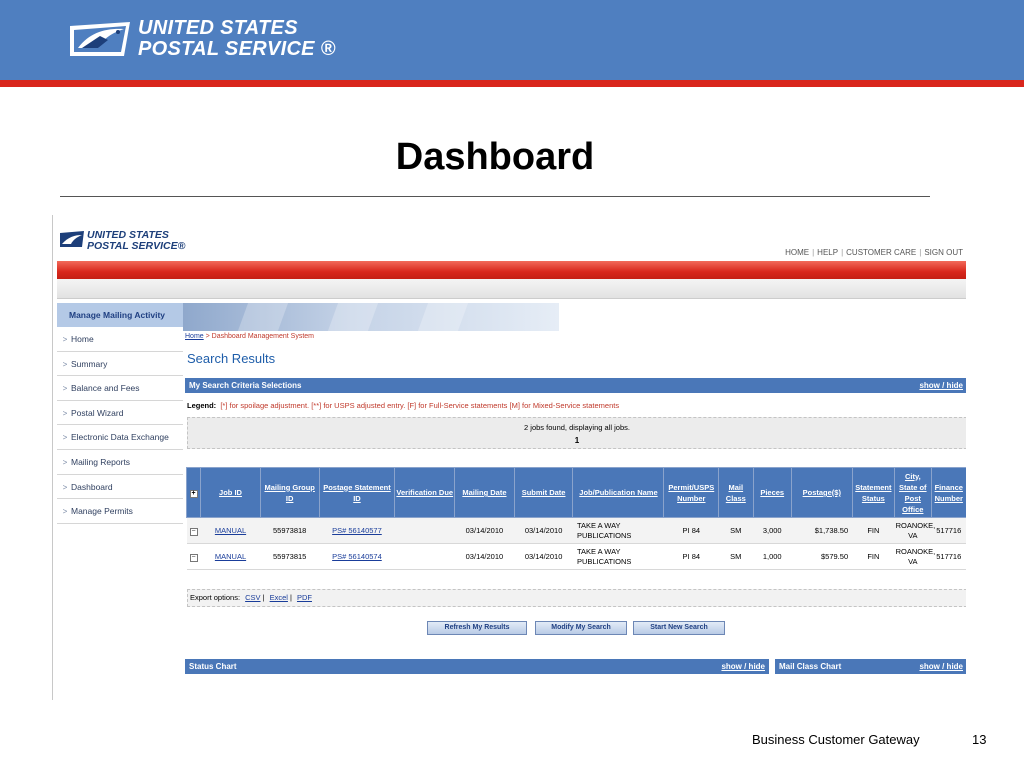 This screenshot has height=768, width=1024. I want to click on home-link: HOME, so click(797, 252).